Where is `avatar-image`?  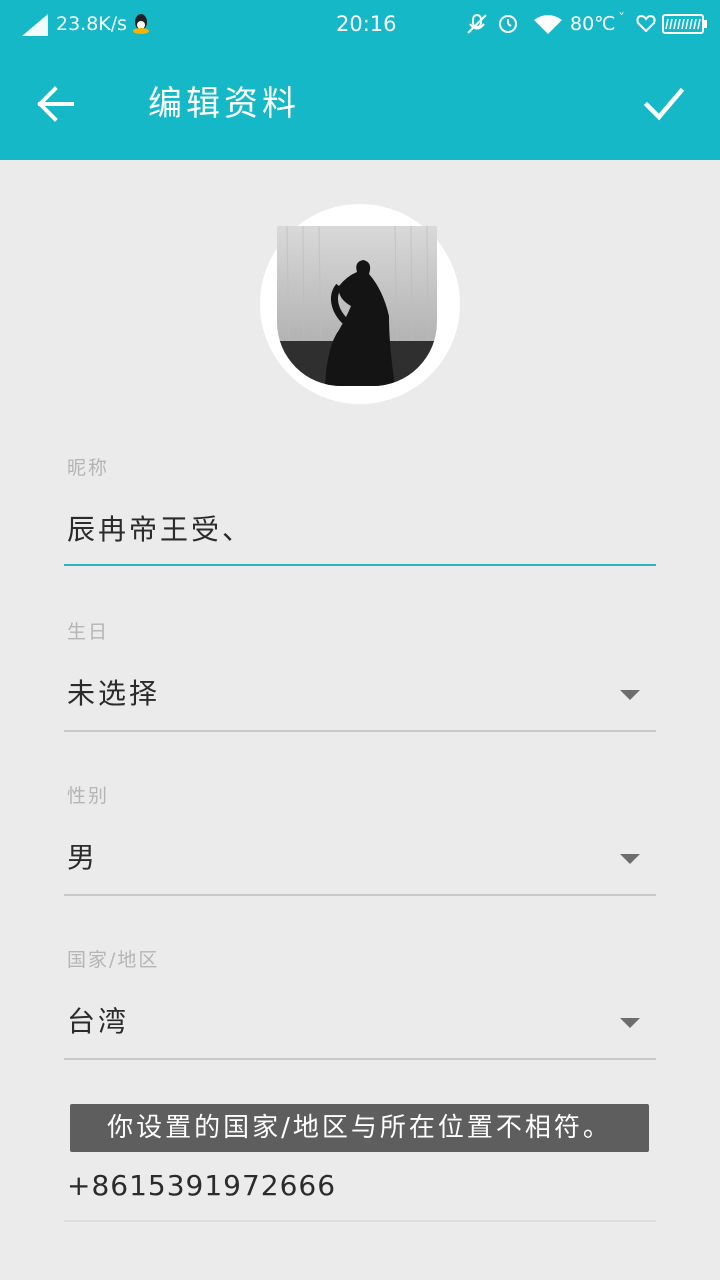 avatar-image is located at coordinates (357, 306).